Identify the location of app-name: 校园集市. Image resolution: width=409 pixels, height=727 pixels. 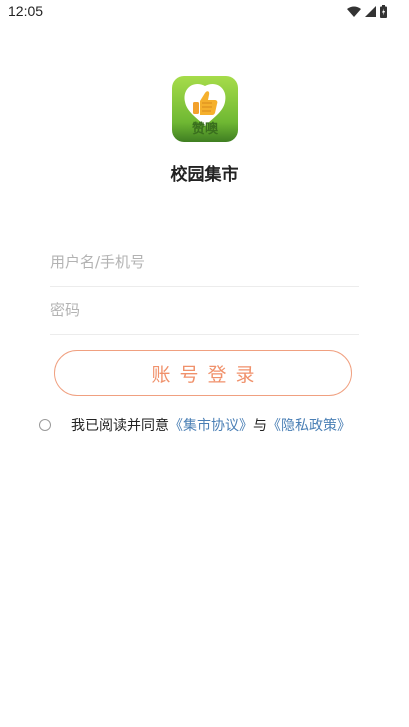
(204, 175).